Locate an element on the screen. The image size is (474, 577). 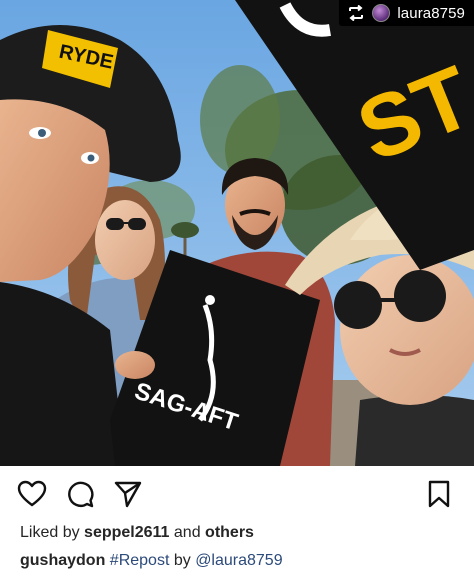
repost-badge: laura8759 is located at coordinates (406, 13).